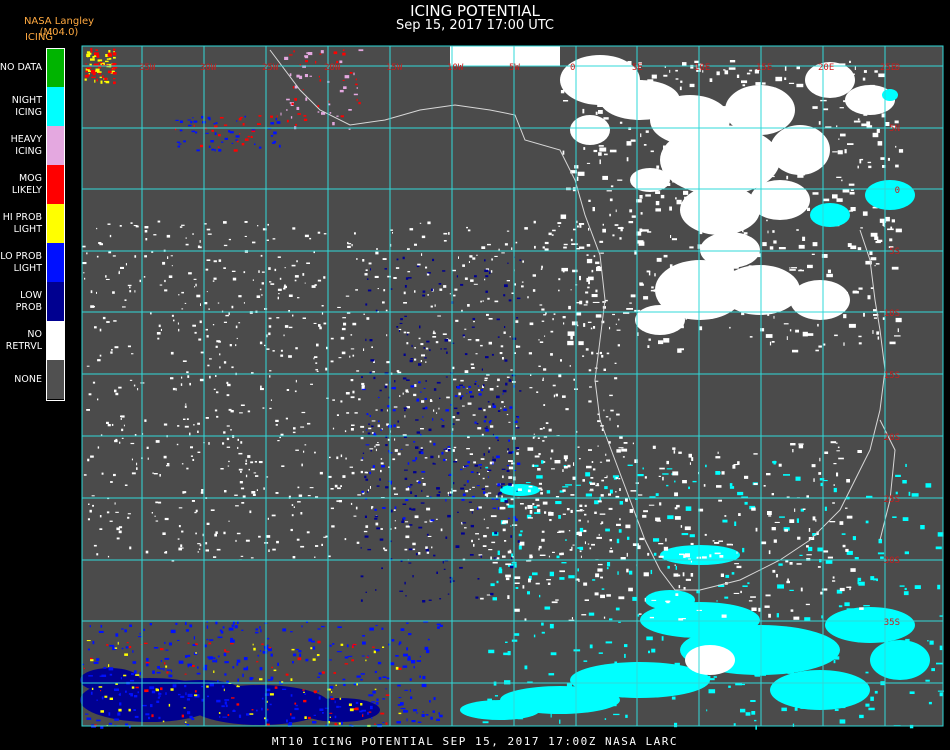  I want to click on latitude-label: 10S, so click(892, 314).